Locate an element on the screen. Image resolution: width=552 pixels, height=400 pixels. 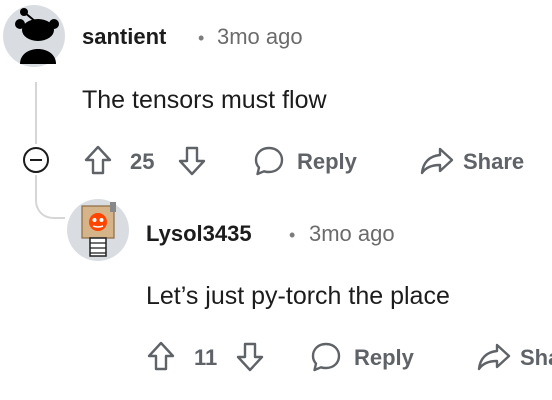
collapse-button is located at coordinates (36, 160).